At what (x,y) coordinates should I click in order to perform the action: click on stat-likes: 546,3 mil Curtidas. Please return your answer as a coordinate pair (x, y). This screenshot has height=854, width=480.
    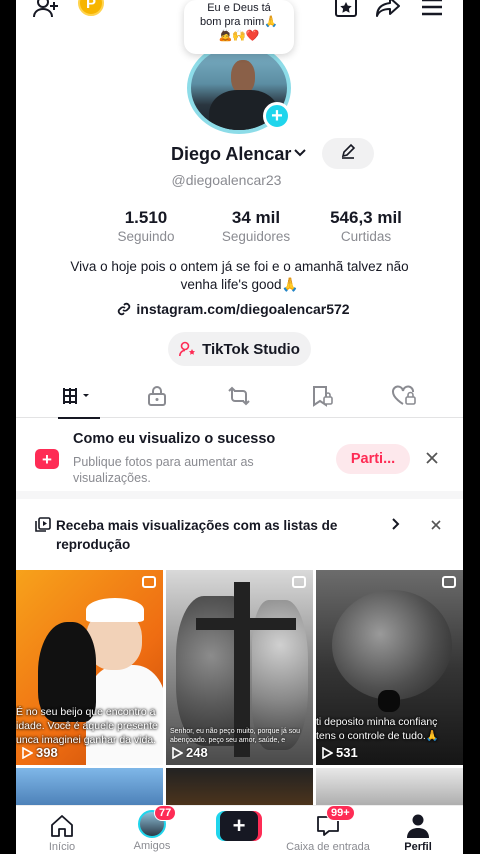
    Looking at the image, I should click on (366, 228).